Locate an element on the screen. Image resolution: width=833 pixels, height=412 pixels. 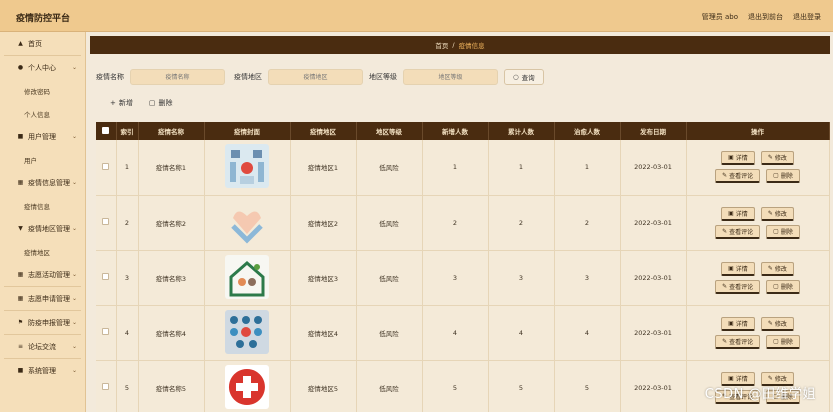
logout-link: 退出登录 is located at coordinates (807, 17).